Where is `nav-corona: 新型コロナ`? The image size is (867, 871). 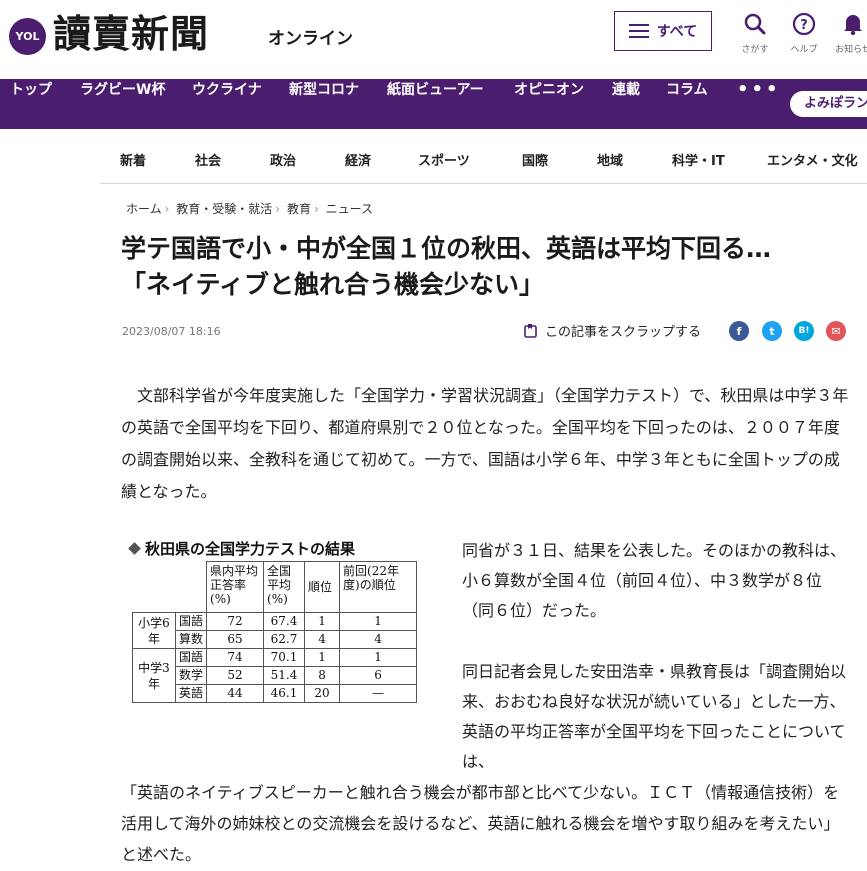
nav-corona: 新型コロナ is located at coordinates (324, 104).